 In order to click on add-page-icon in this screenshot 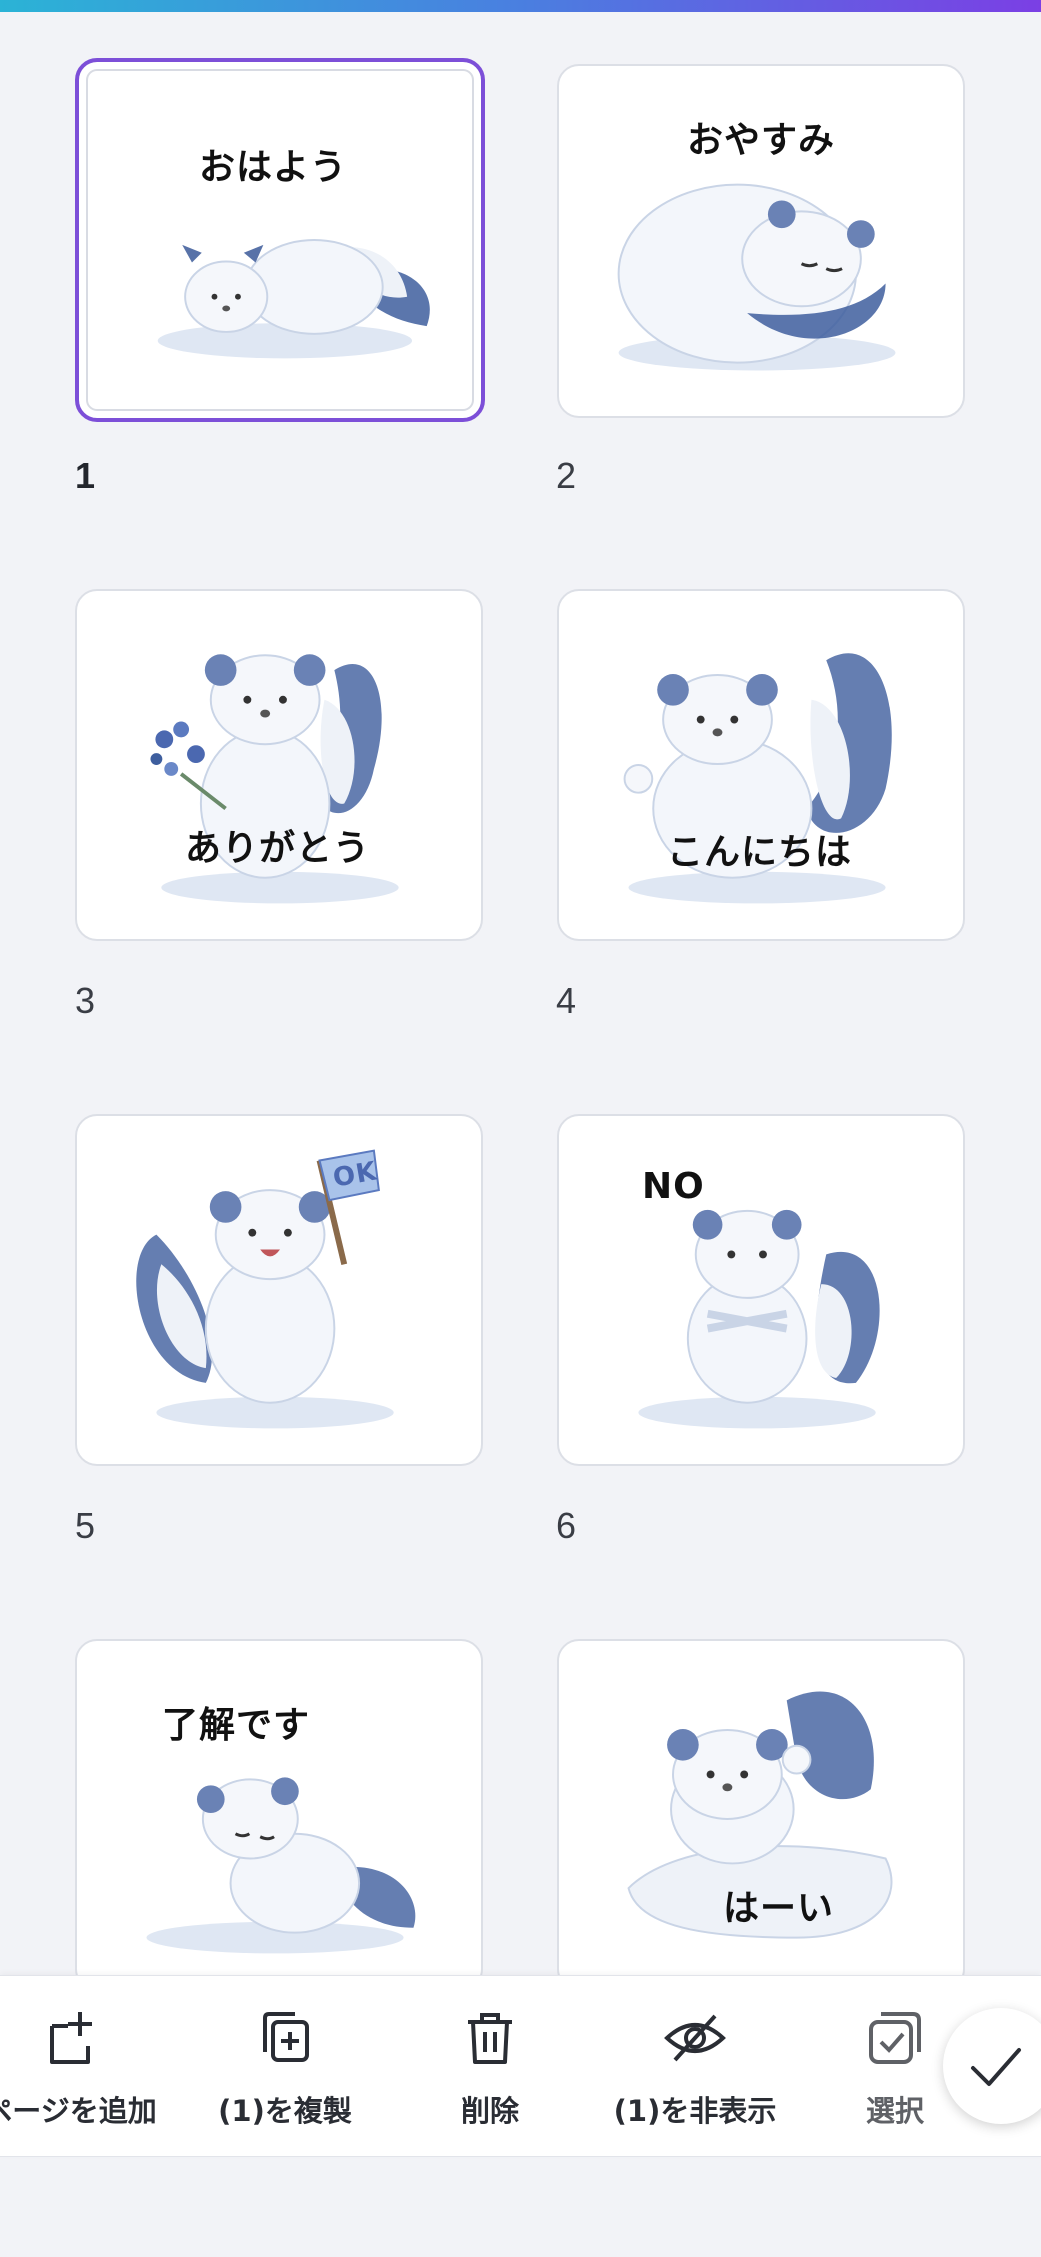, I will do `click(71, 2038)`.